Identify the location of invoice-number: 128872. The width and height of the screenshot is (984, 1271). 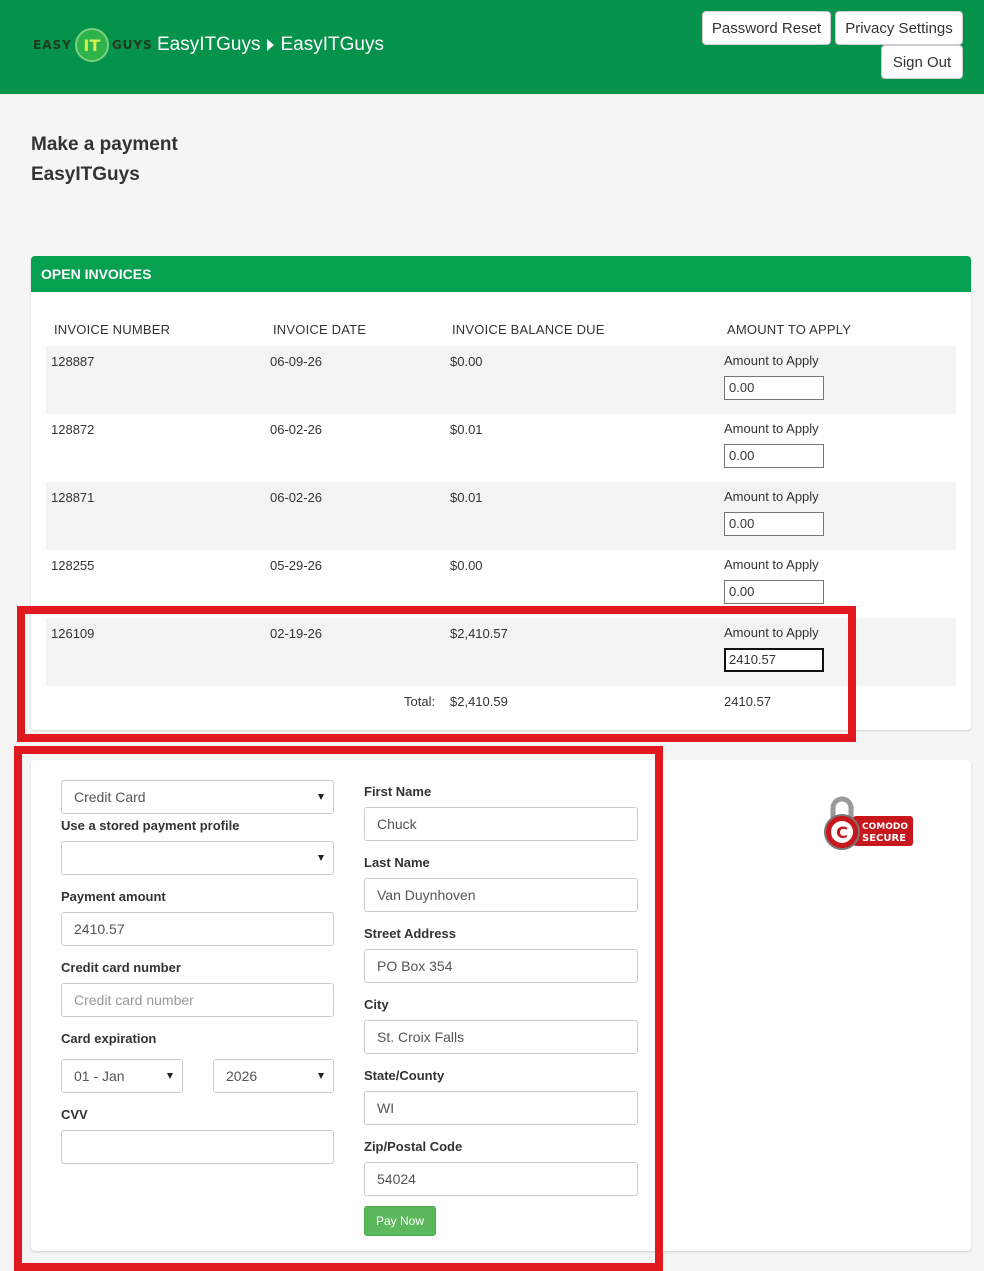
(73, 429).